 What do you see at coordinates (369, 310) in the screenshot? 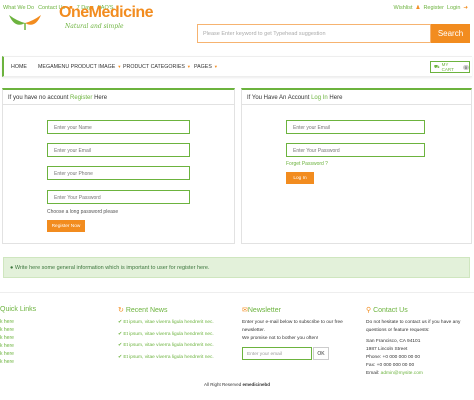
I see `map-marker-icon: ⚲` at bounding box center [369, 310].